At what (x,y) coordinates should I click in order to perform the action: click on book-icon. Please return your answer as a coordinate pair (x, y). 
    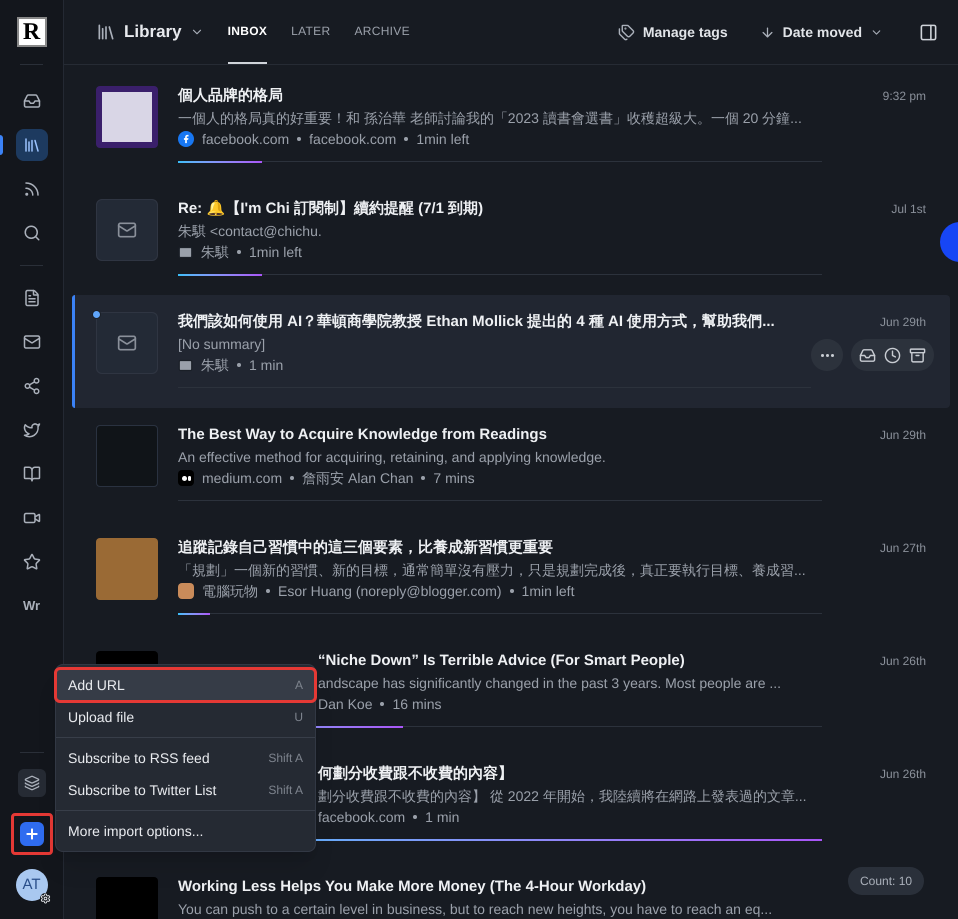
    Looking at the image, I should click on (31, 474).